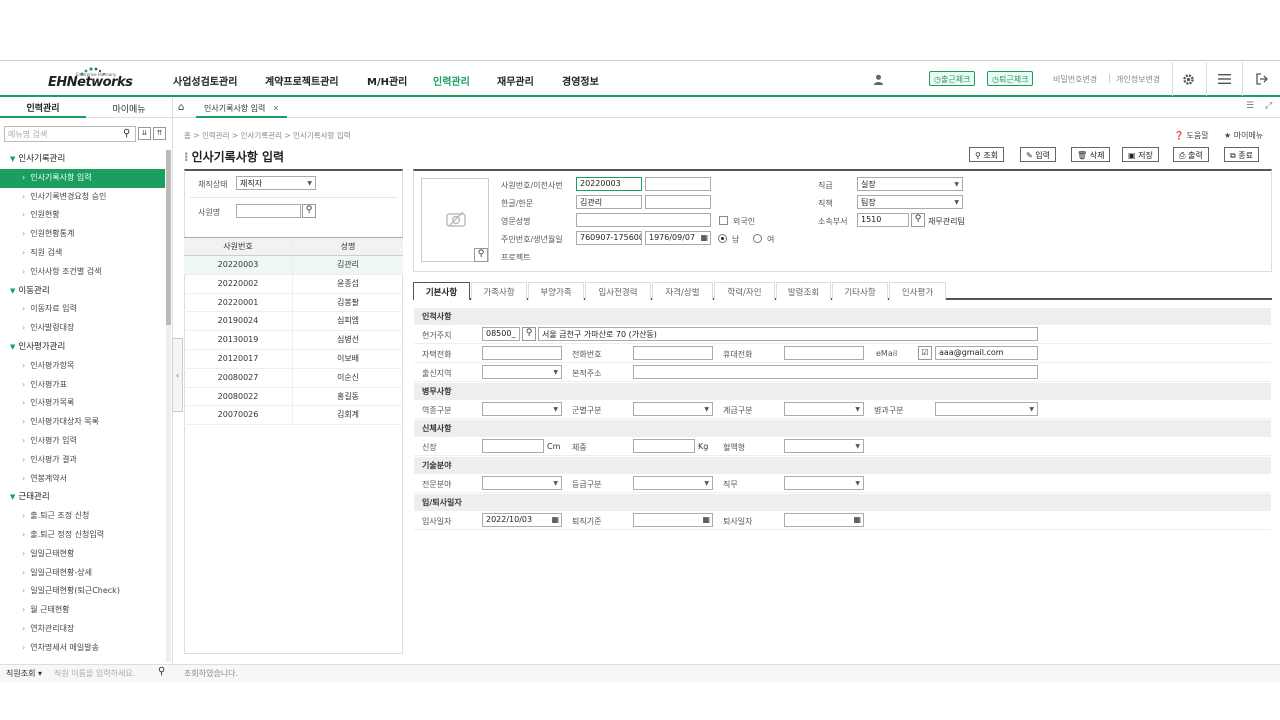 The height and width of the screenshot is (720, 1280). Describe the element at coordinates (515, 80) in the screenshot. I see `nav-finance: 재무관리` at that location.